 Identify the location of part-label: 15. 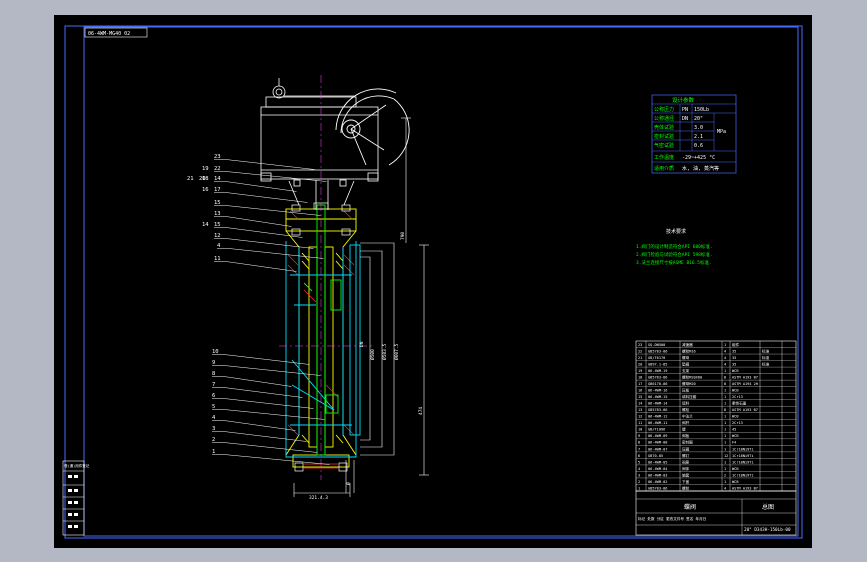
(217, 225).